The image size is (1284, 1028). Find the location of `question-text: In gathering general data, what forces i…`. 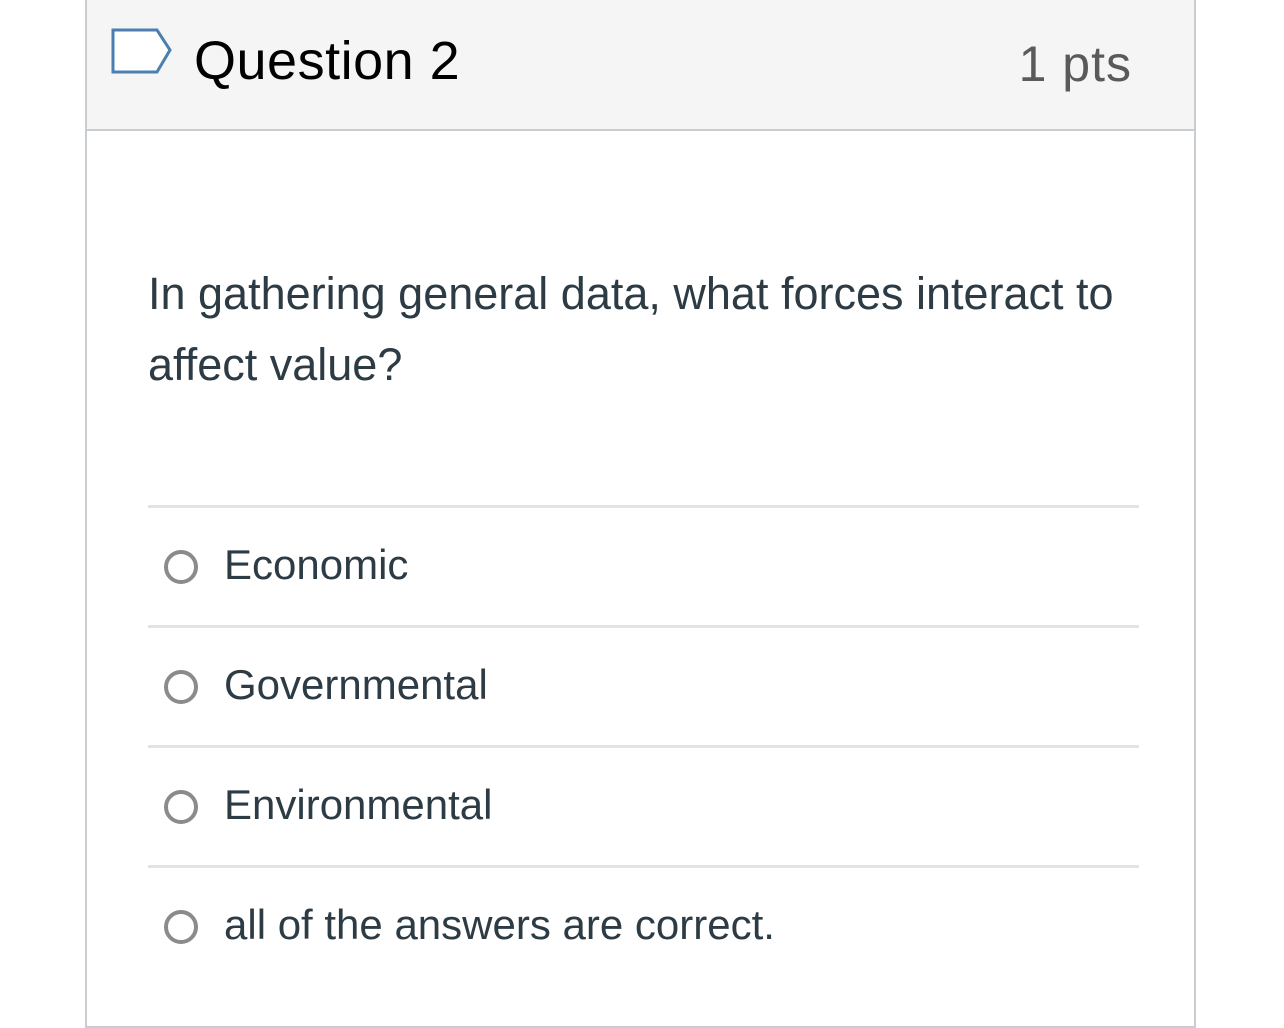

question-text: In gathering general data, what forces i… is located at coordinates (631, 329).